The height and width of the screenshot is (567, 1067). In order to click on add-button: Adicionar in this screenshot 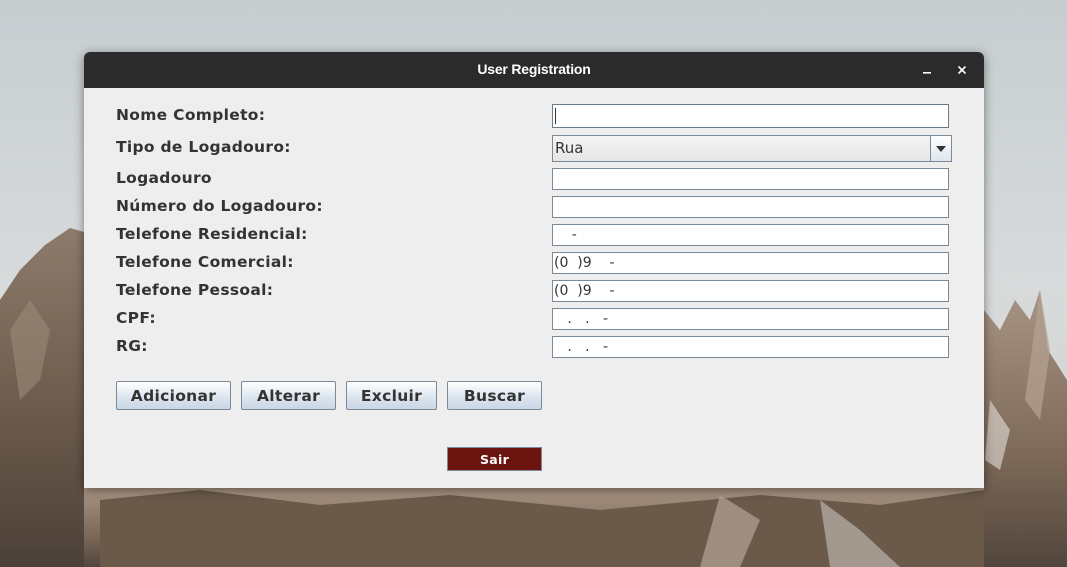, I will do `click(173, 395)`.